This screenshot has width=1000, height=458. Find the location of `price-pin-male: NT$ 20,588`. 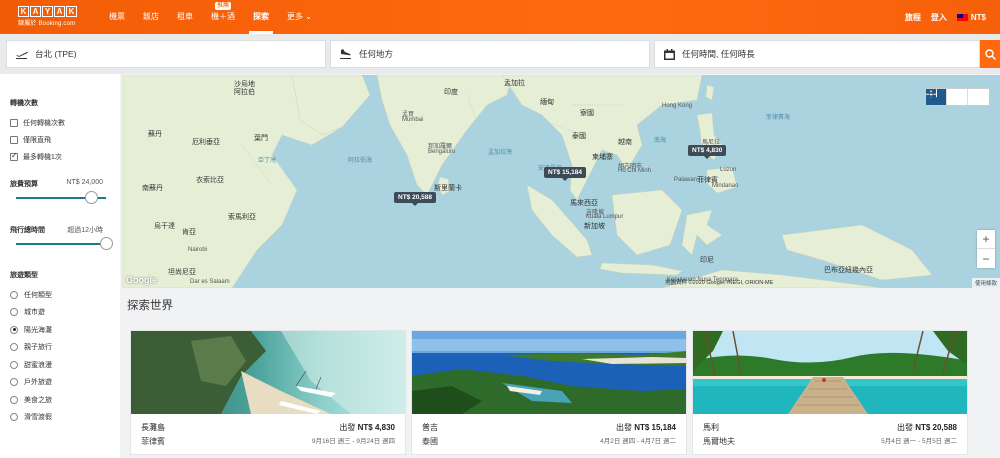

price-pin-male: NT$ 20,588 is located at coordinates (415, 199).